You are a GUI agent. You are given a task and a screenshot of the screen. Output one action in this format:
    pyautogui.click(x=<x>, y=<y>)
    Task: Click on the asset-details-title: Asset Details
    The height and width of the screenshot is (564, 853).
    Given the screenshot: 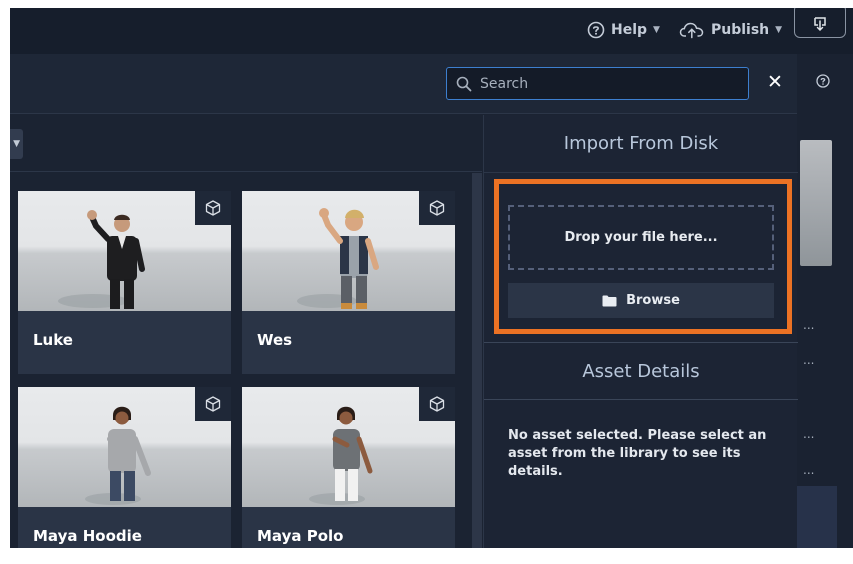 What is the action you would take?
    pyautogui.click(x=641, y=371)
    